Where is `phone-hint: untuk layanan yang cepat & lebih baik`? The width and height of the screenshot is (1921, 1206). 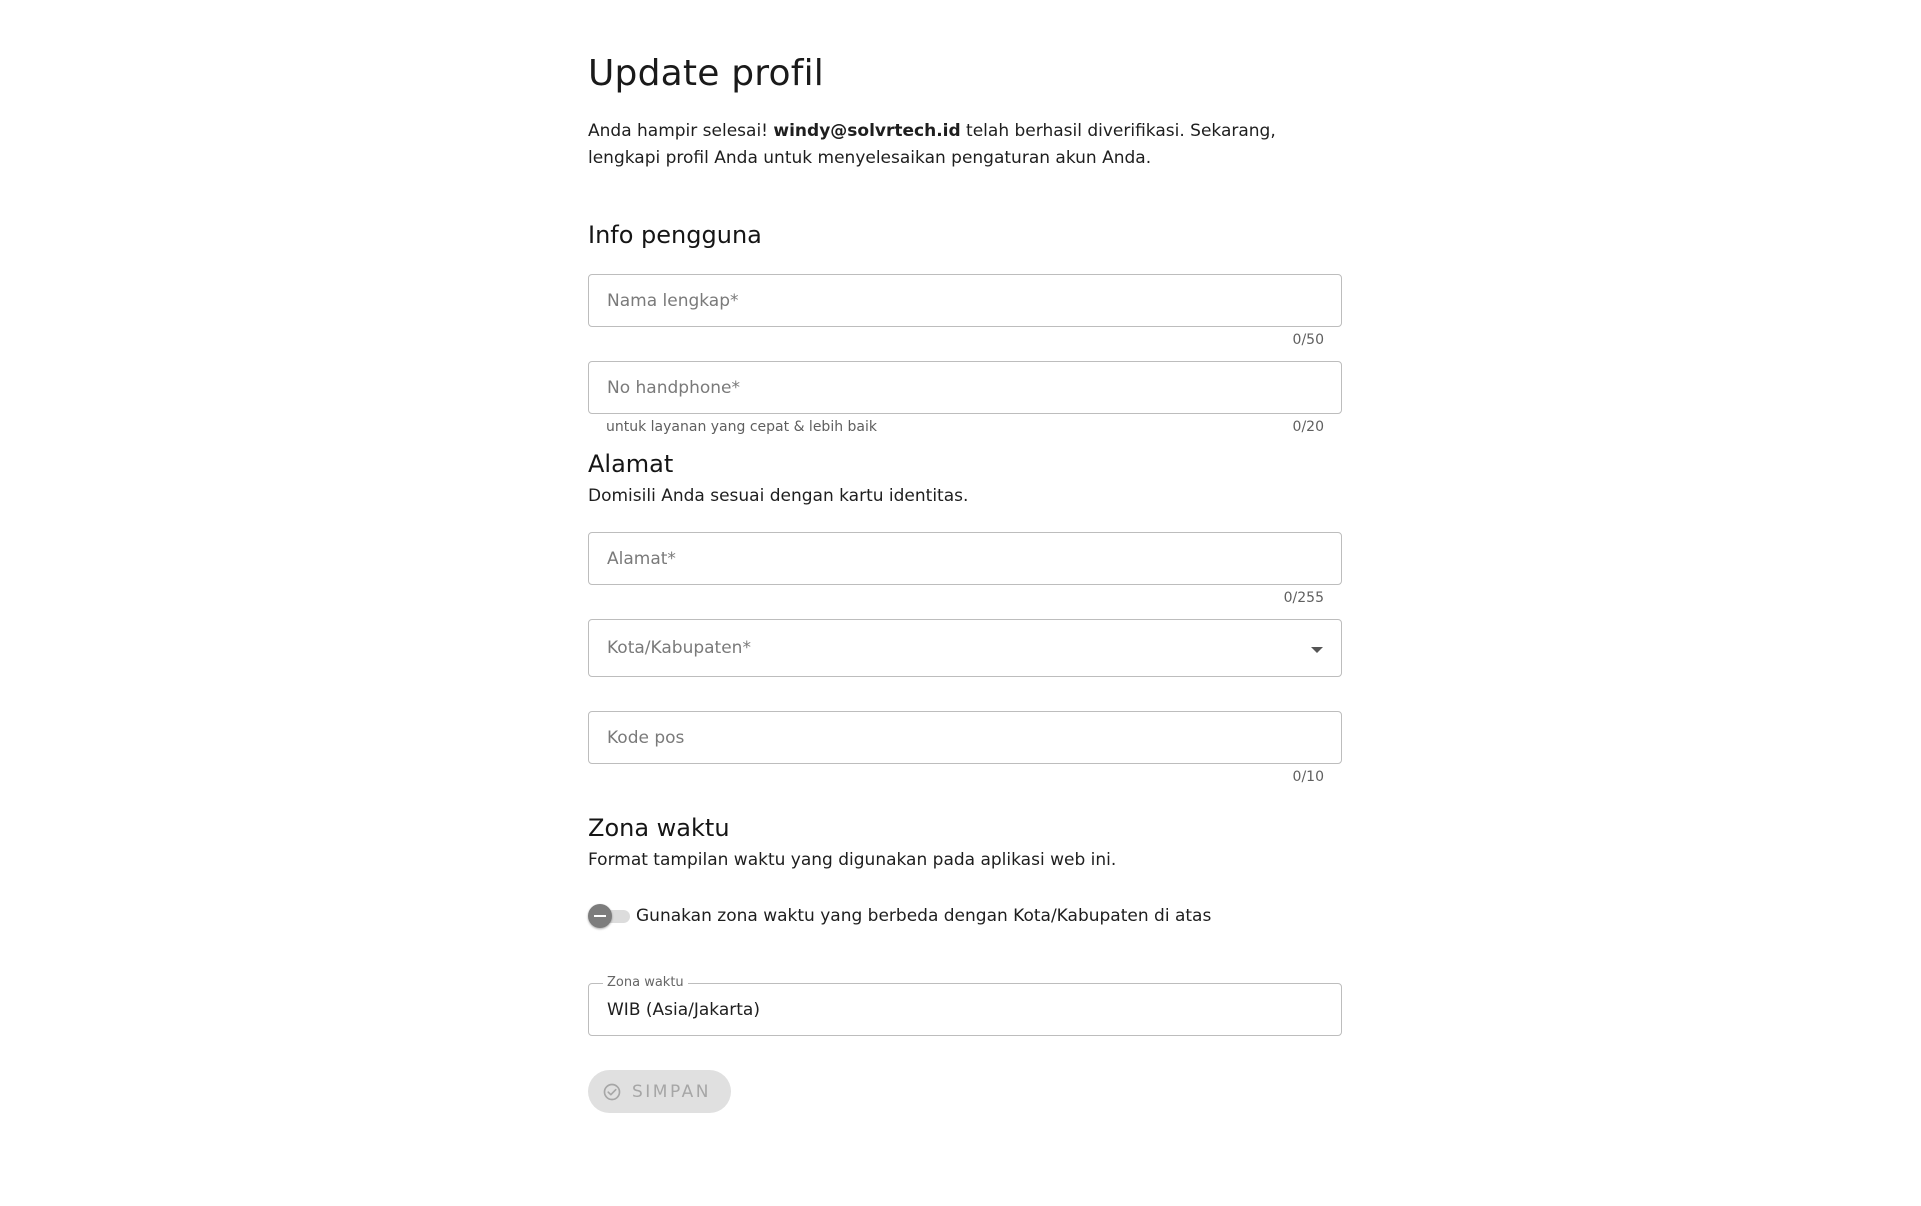 phone-hint: untuk layanan yang cepat & lebih baik is located at coordinates (741, 427).